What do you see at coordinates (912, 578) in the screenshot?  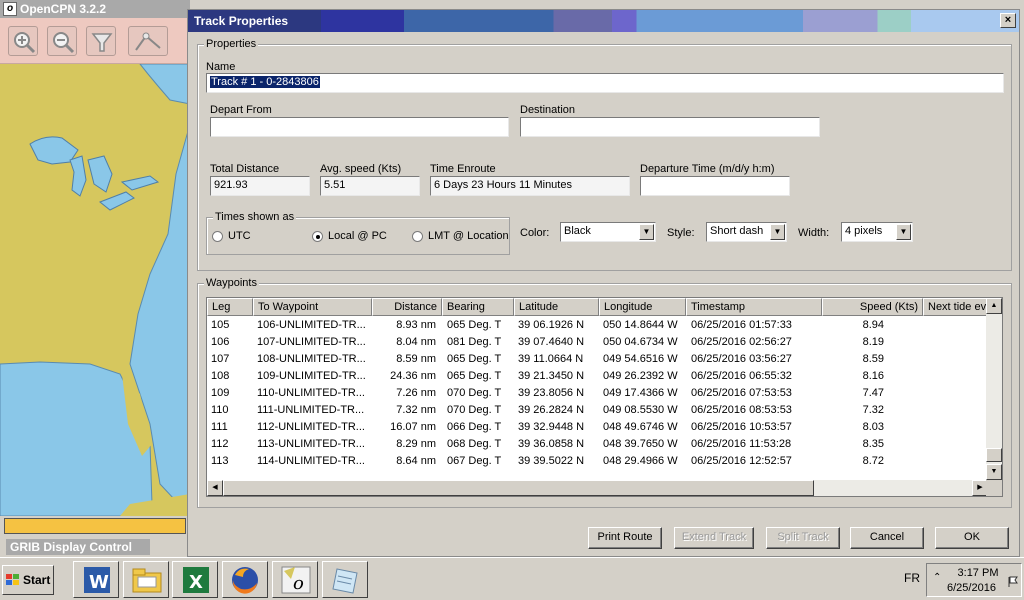 I see `language-indicator: FR` at bounding box center [912, 578].